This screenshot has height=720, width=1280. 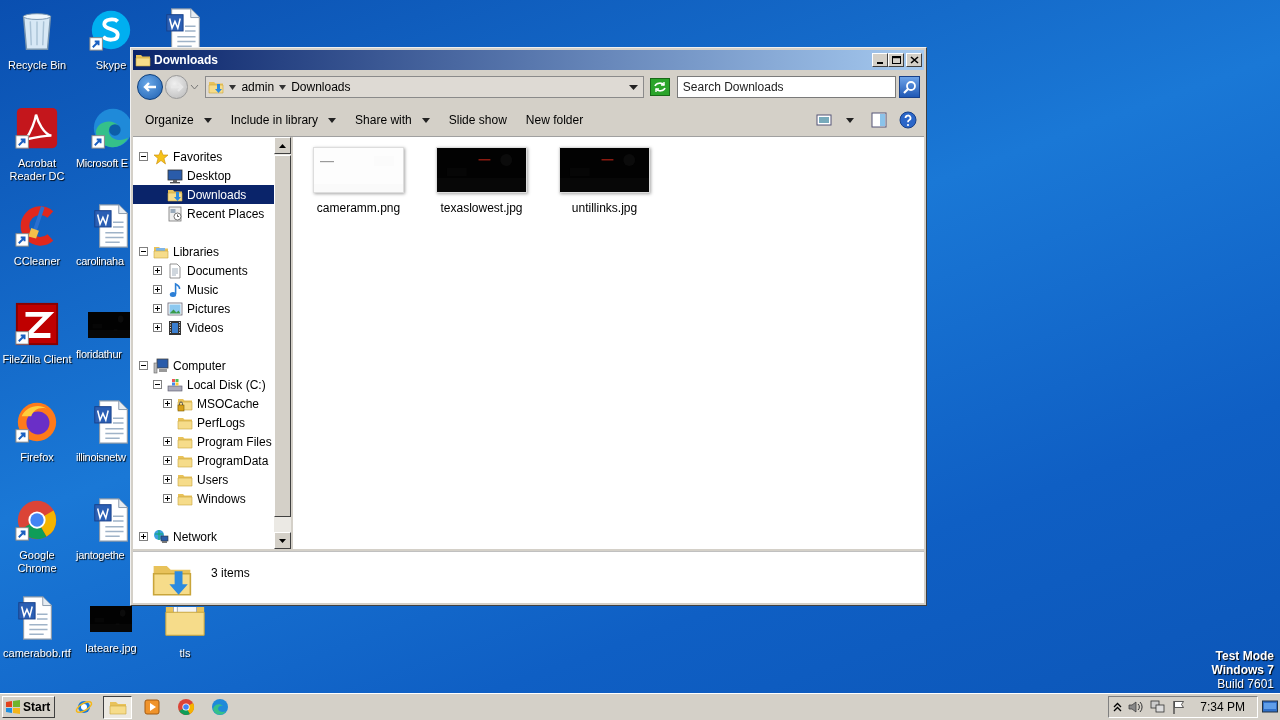 I want to click on minus-icon, so click(x=143, y=156).